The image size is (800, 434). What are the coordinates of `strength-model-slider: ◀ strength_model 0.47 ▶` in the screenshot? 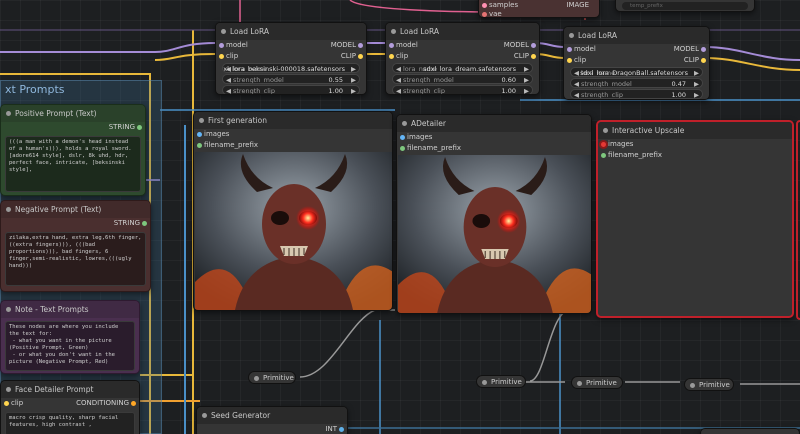 It's located at (636, 83).